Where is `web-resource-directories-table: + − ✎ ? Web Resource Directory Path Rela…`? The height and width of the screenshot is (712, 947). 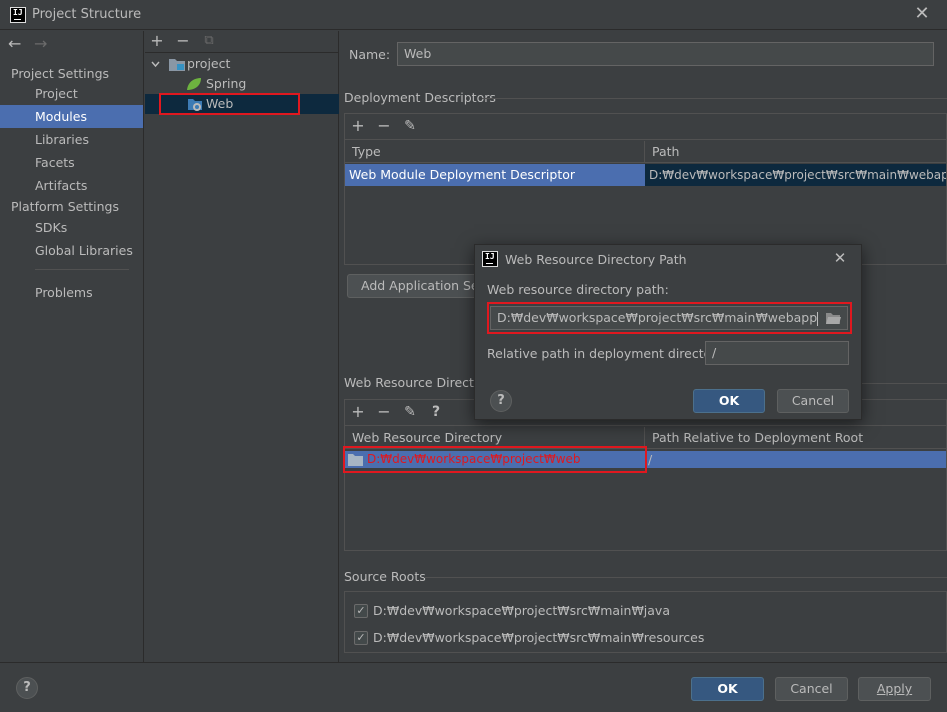 web-resource-directories-table: + − ✎ ? Web Resource Directory Path Rela… is located at coordinates (645, 475).